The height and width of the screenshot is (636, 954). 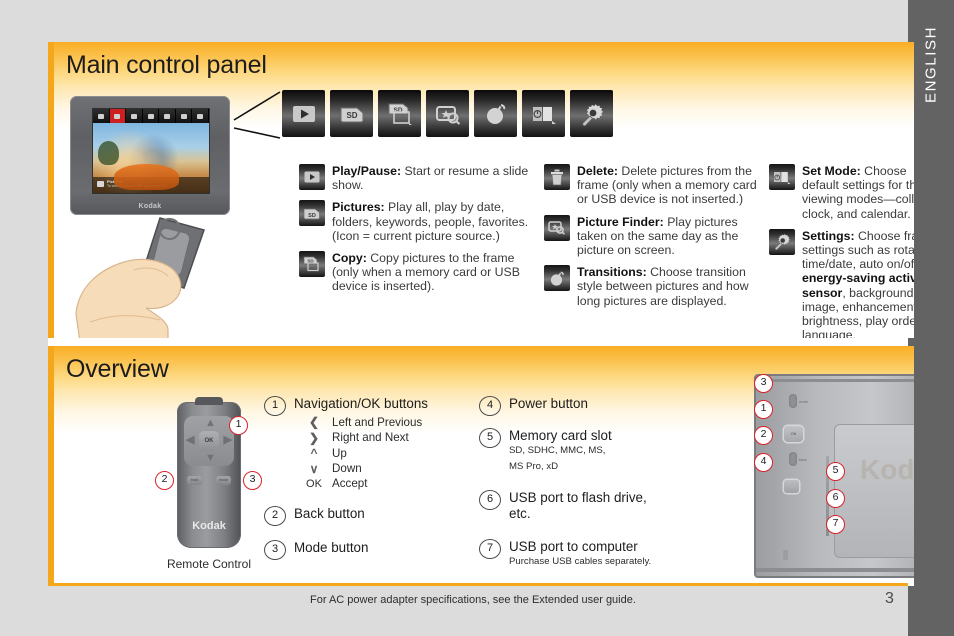 I want to click on remote-caption: Remote Control, so click(x=209, y=564).